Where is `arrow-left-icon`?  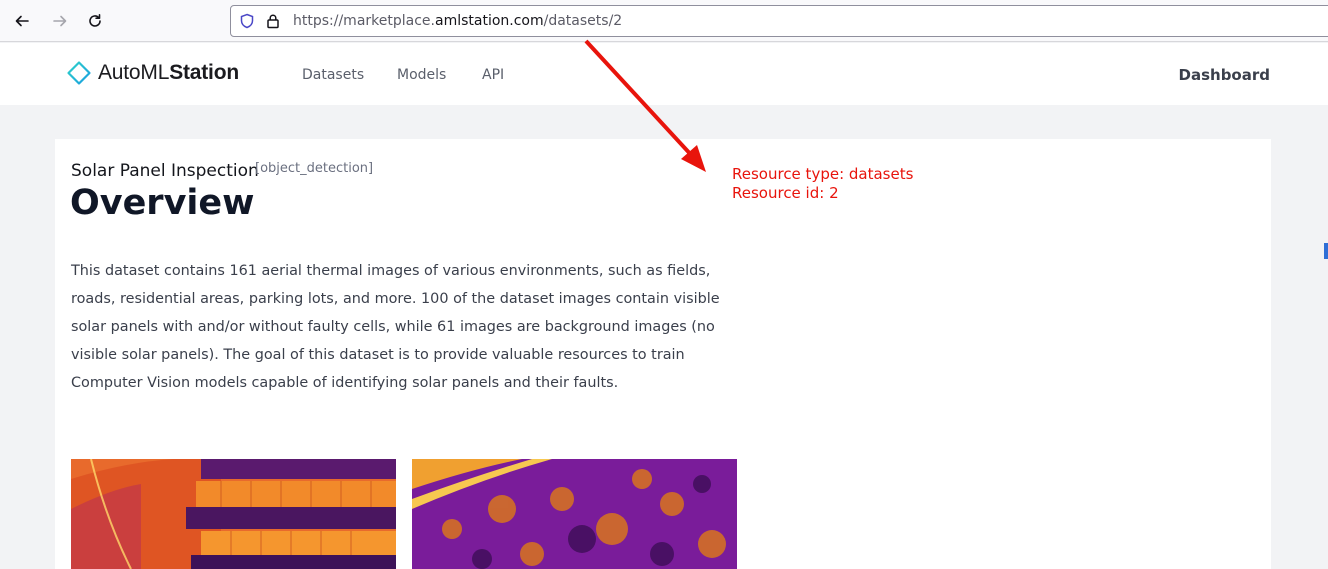 arrow-left-icon is located at coordinates (22, 21).